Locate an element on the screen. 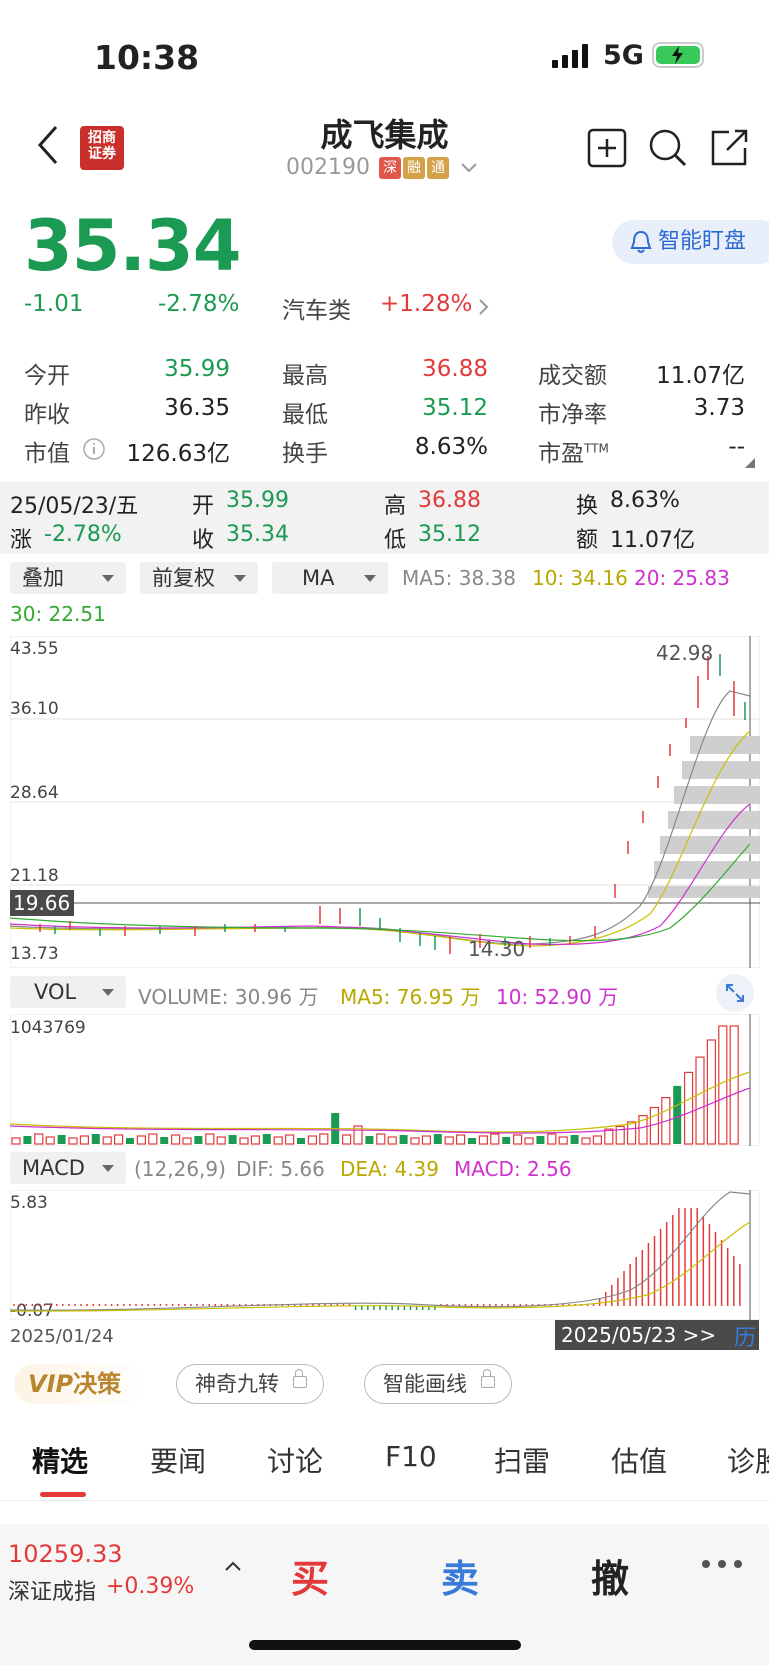 Image resolution: width=769 pixels, height=1665 pixels. info-open-label: 开 is located at coordinates (203, 506).